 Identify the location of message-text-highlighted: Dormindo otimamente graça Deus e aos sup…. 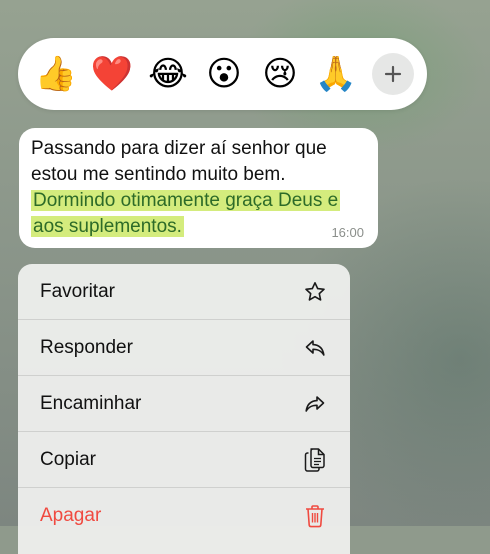
(186, 213).